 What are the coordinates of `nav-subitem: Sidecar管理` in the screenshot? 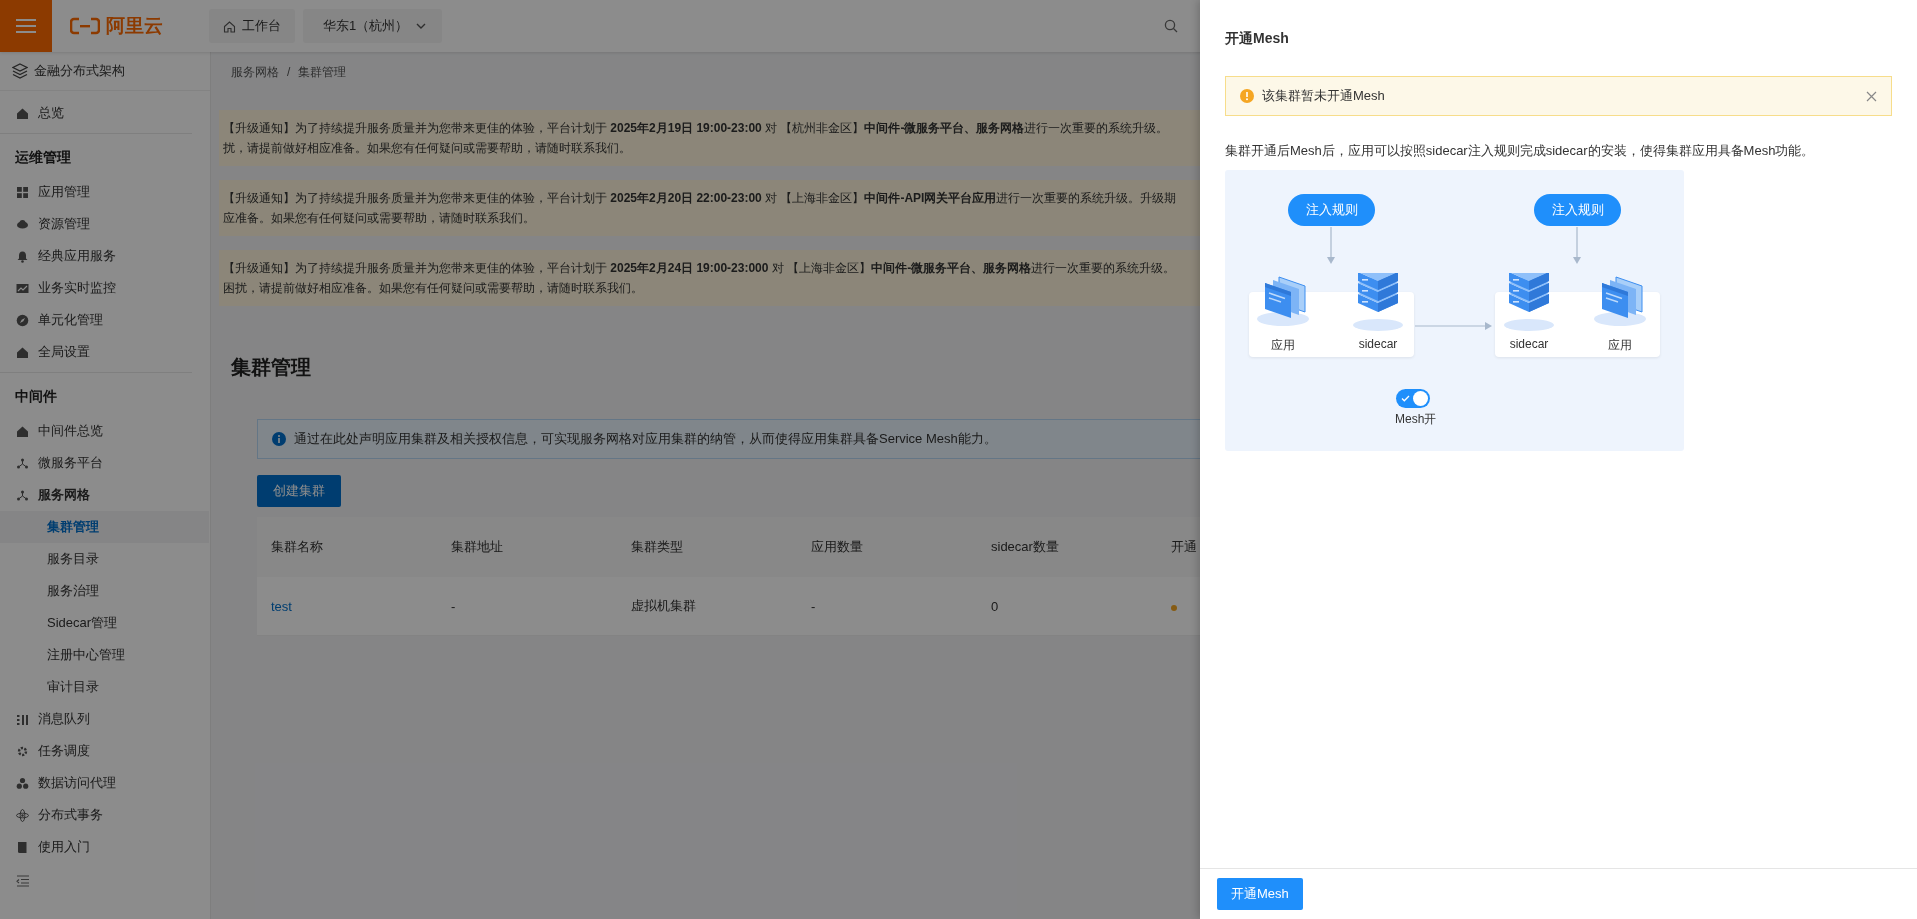 It's located at (104, 623).